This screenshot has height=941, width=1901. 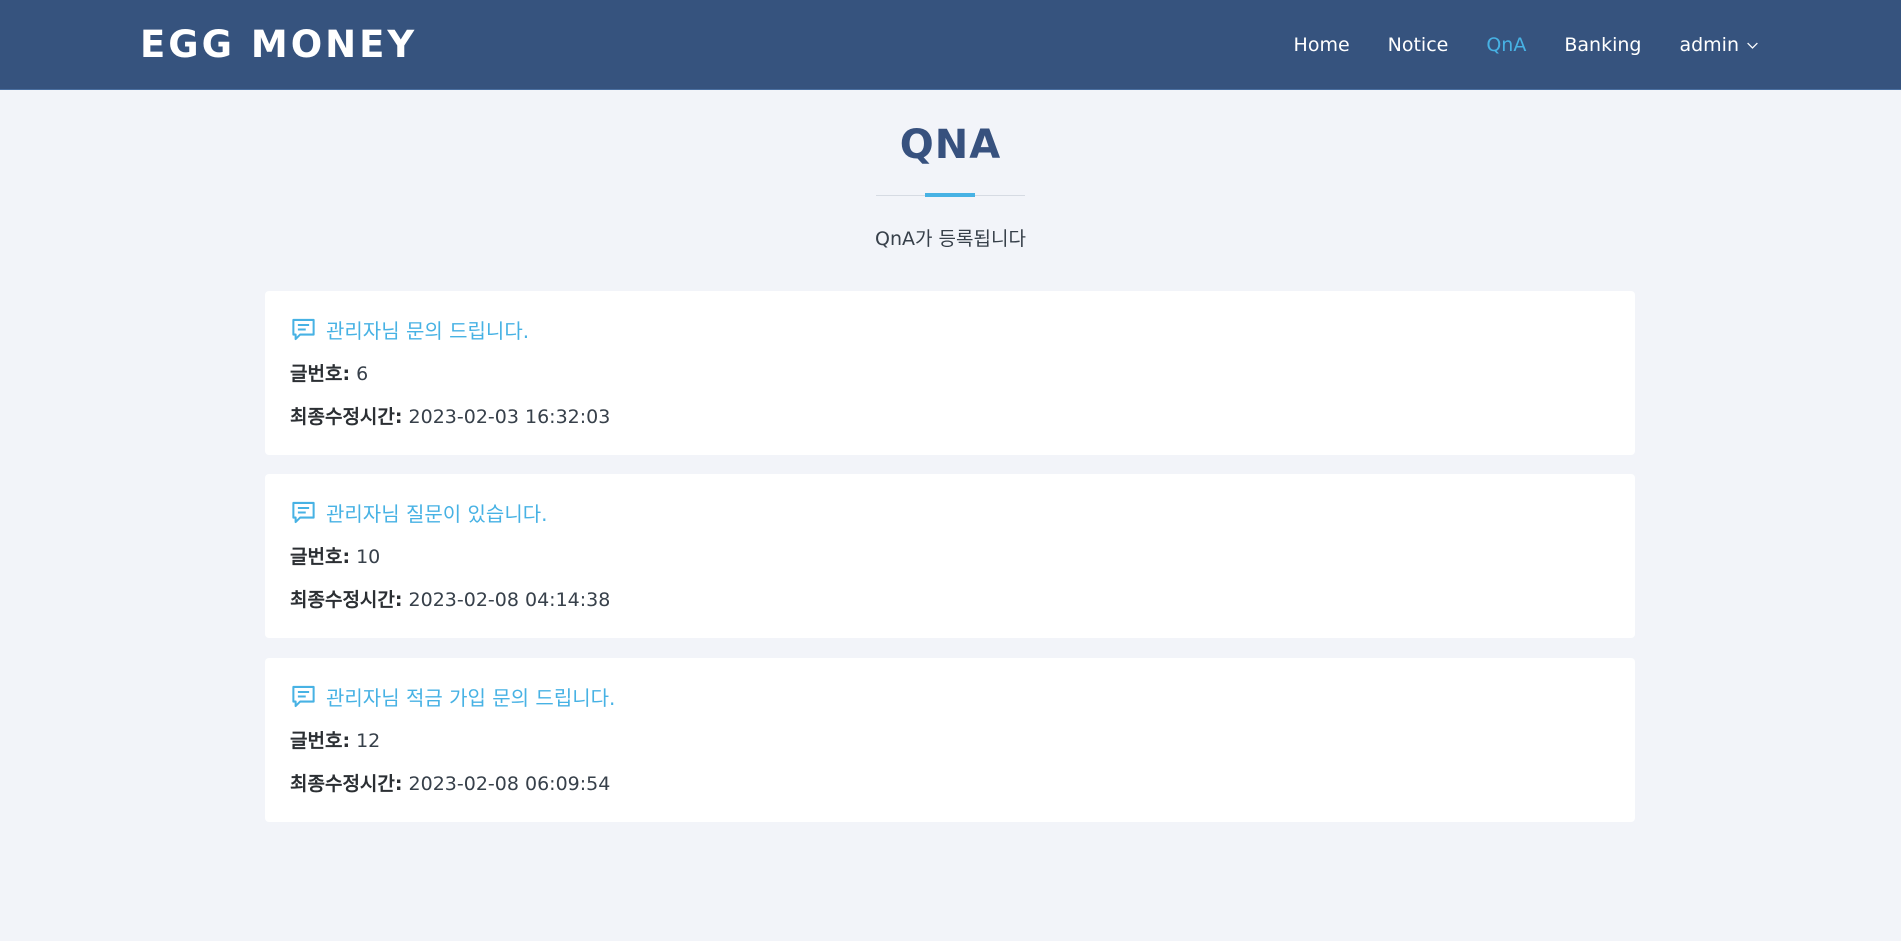 I want to click on qna-post-modified: 최종수정시간: 2023-02-08 06:09:54, so click(x=450, y=782).